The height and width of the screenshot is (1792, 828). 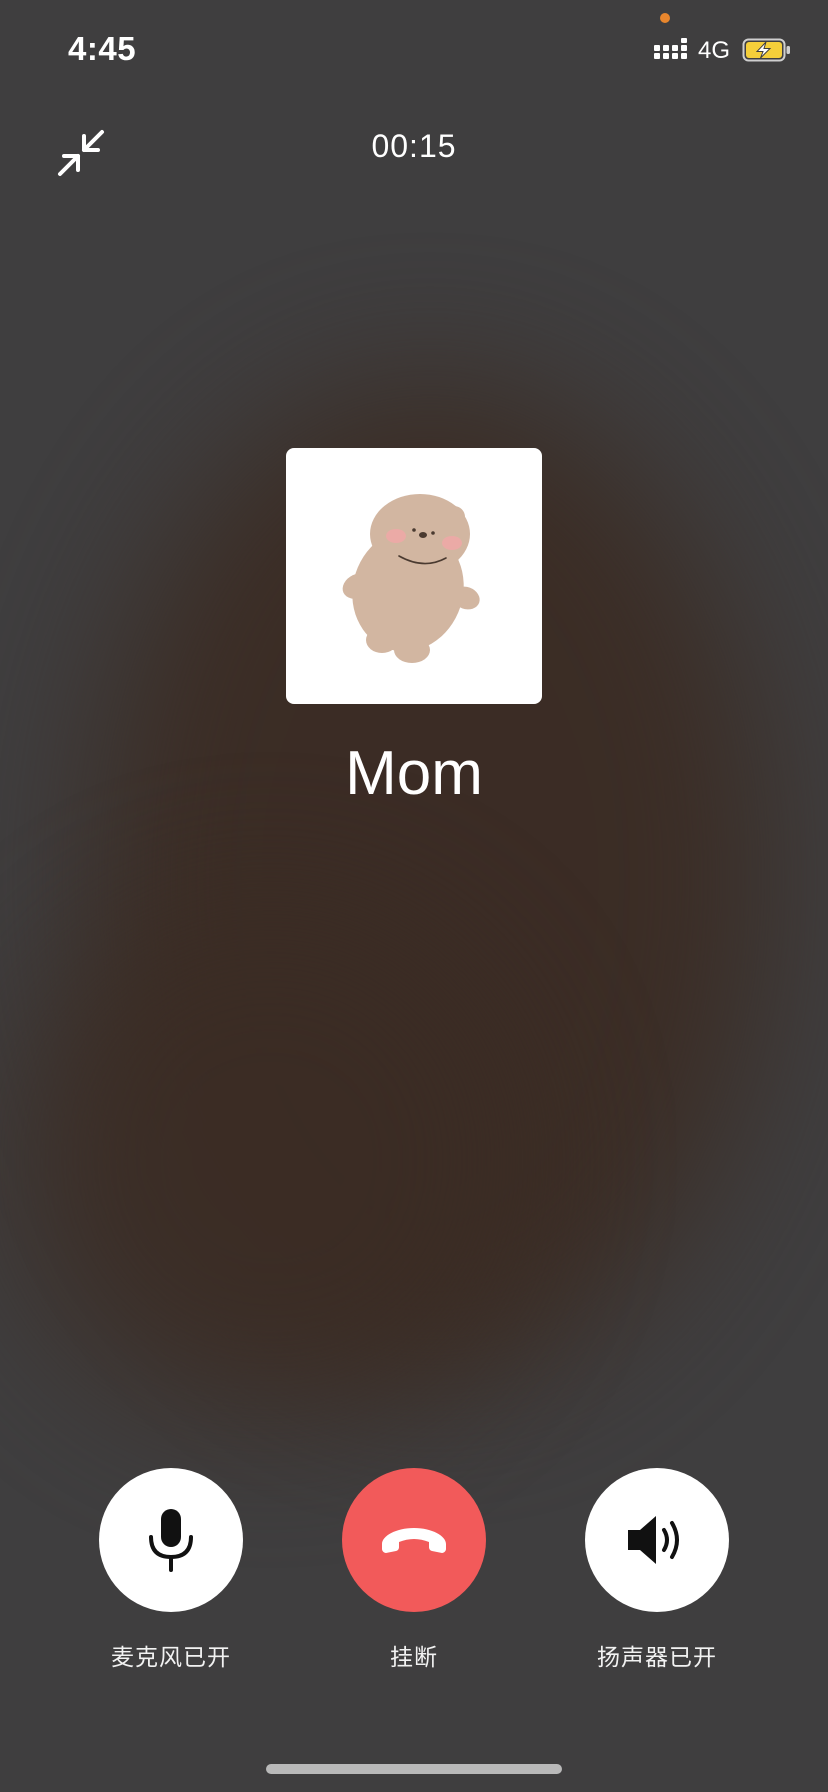 What do you see at coordinates (414, 1769) in the screenshot?
I see `home-indicator` at bounding box center [414, 1769].